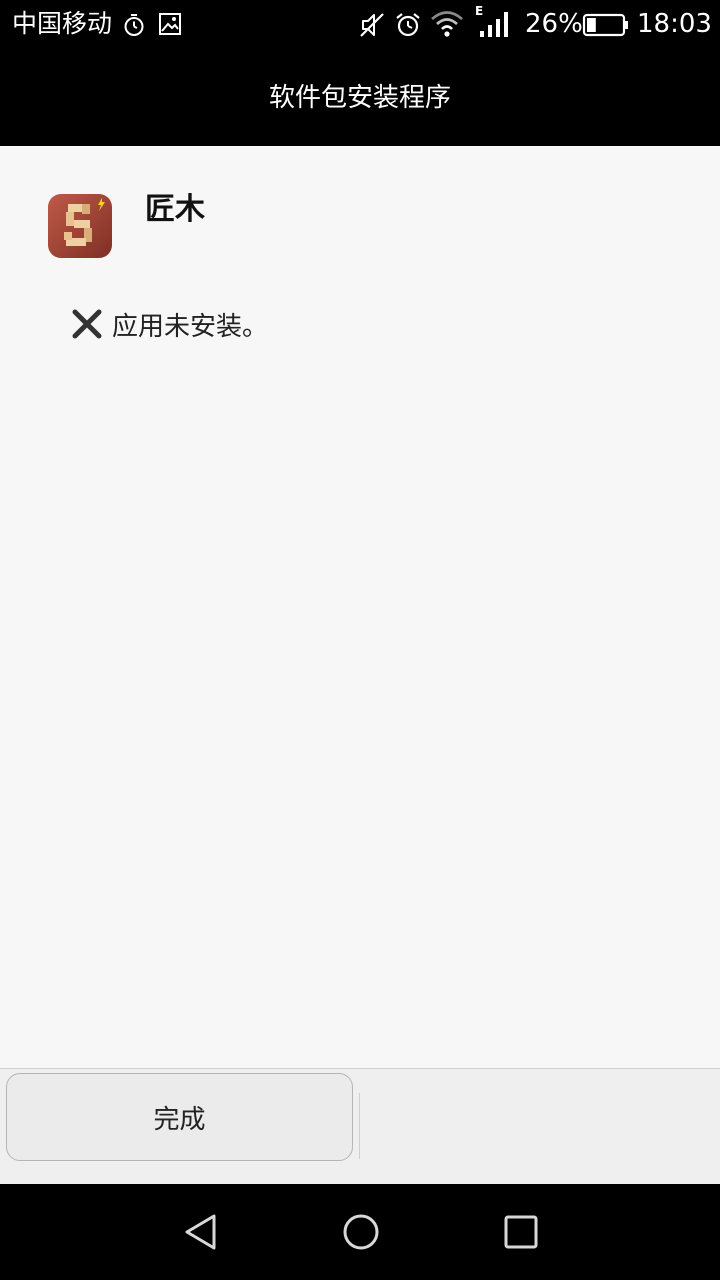 Image resolution: width=720 pixels, height=1280 pixels. Describe the element at coordinates (494, 24) in the screenshot. I see `cellular-signal-icon` at that location.